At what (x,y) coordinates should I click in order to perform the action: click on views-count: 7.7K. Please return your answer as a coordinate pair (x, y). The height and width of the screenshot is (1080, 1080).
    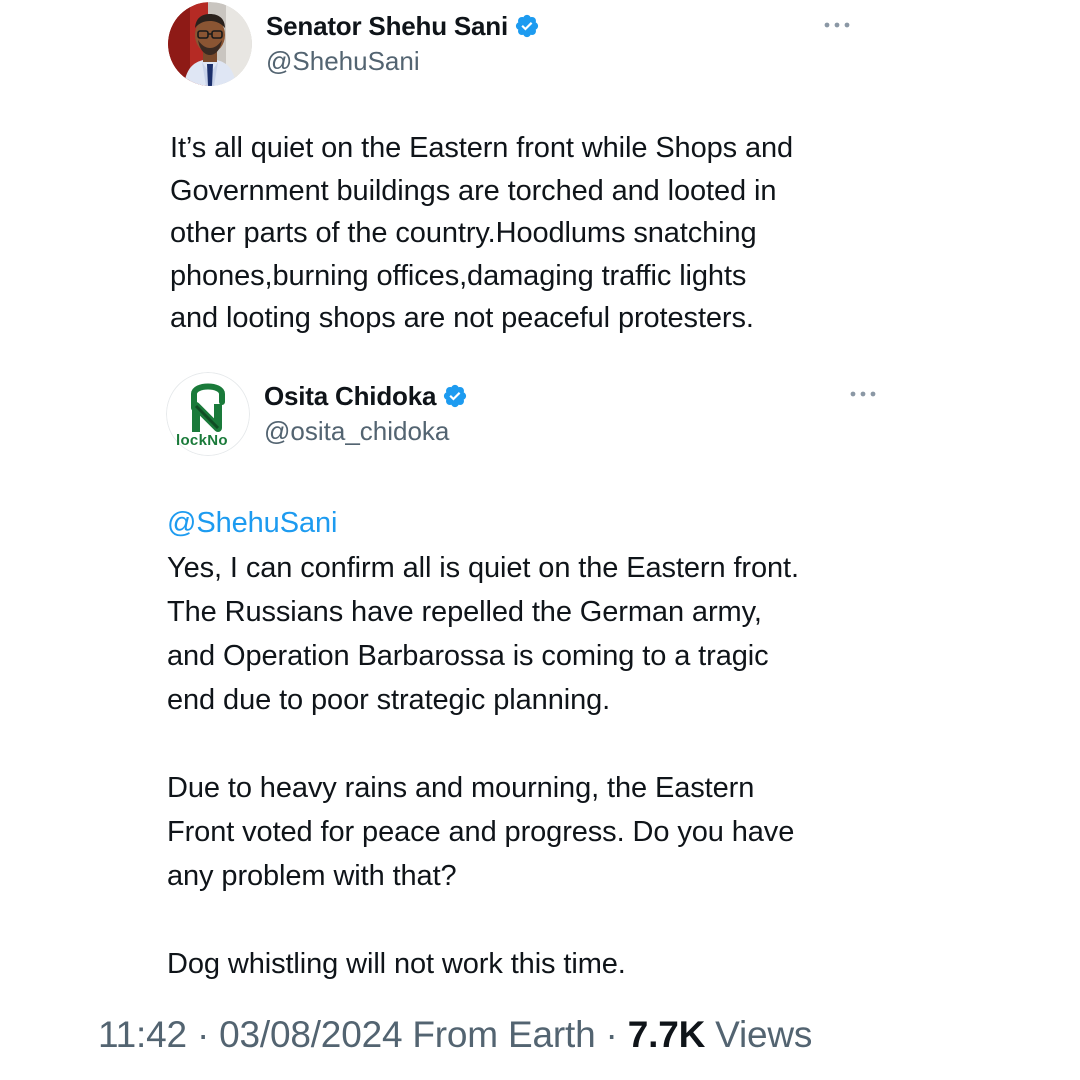
    Looking at the image, I should click on (667, 1034).